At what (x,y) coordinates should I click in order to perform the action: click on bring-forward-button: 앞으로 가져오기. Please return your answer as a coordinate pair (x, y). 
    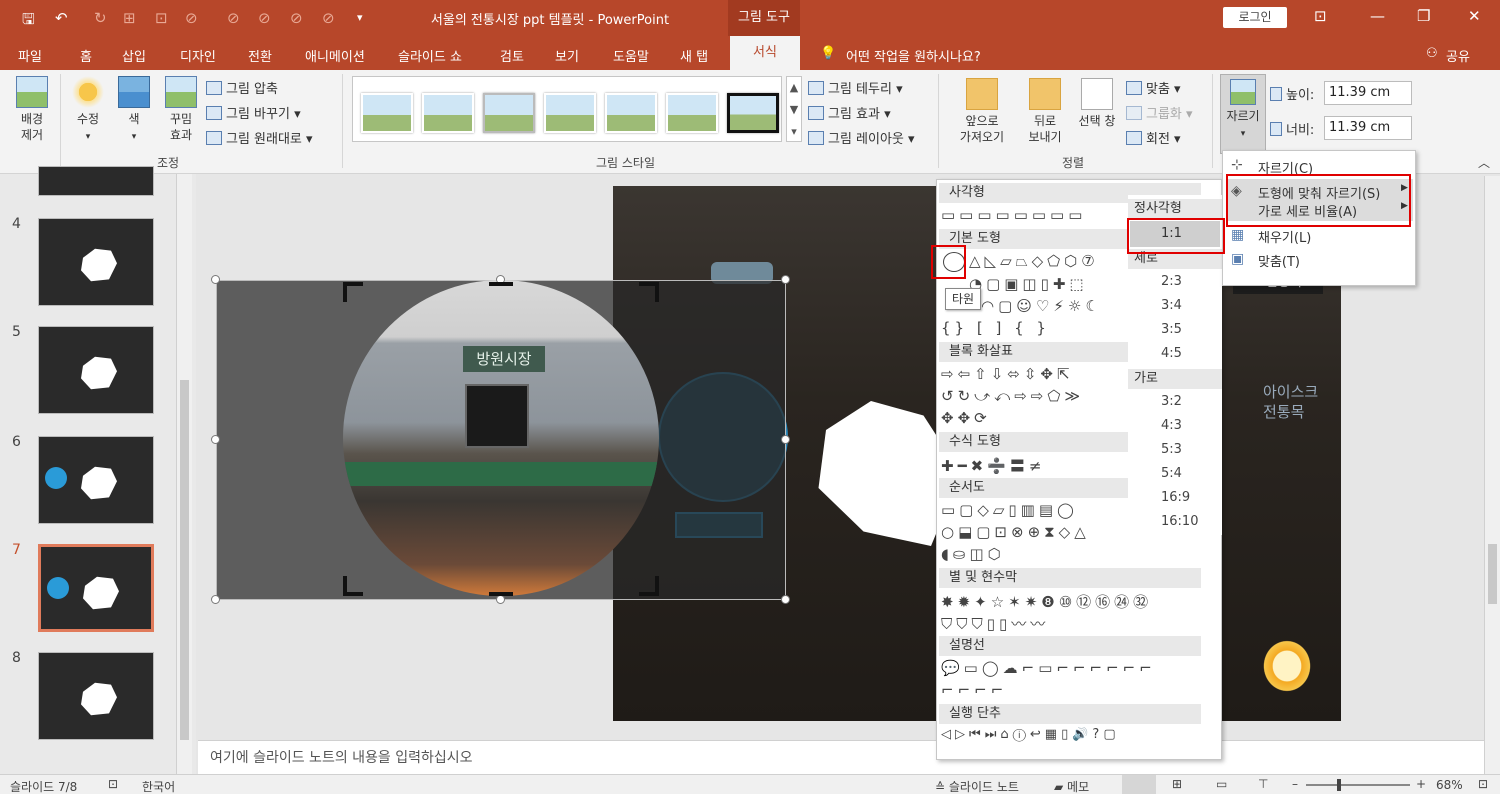
    Looking at the image, I should click on (982, 111).